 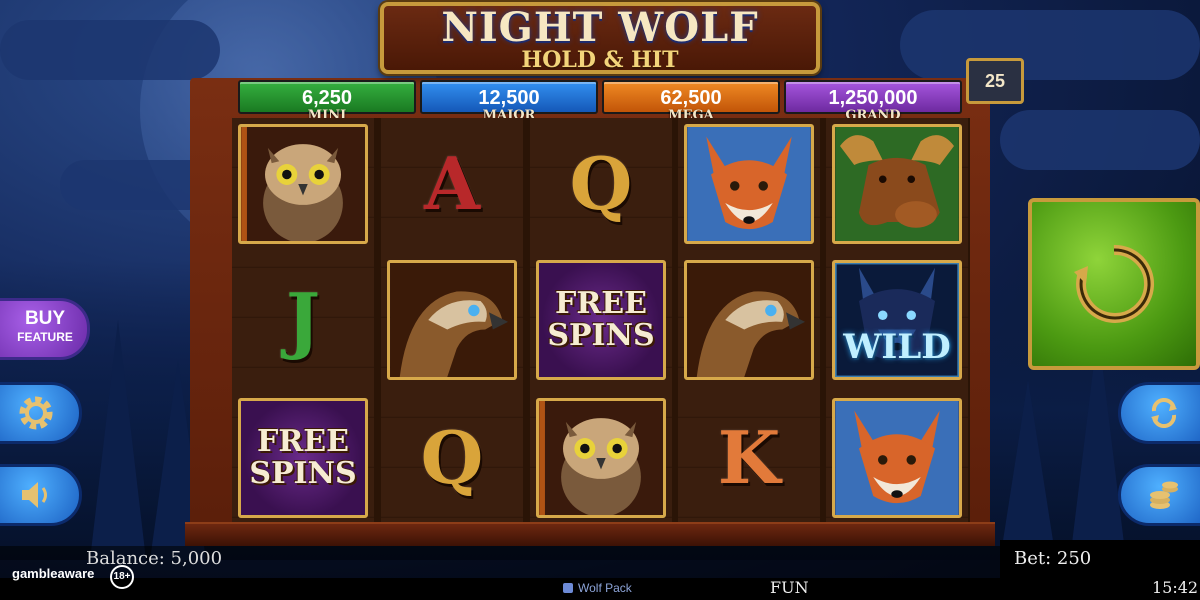 I want to click on feature-label: FEATURE, so click(x=45, y=337).